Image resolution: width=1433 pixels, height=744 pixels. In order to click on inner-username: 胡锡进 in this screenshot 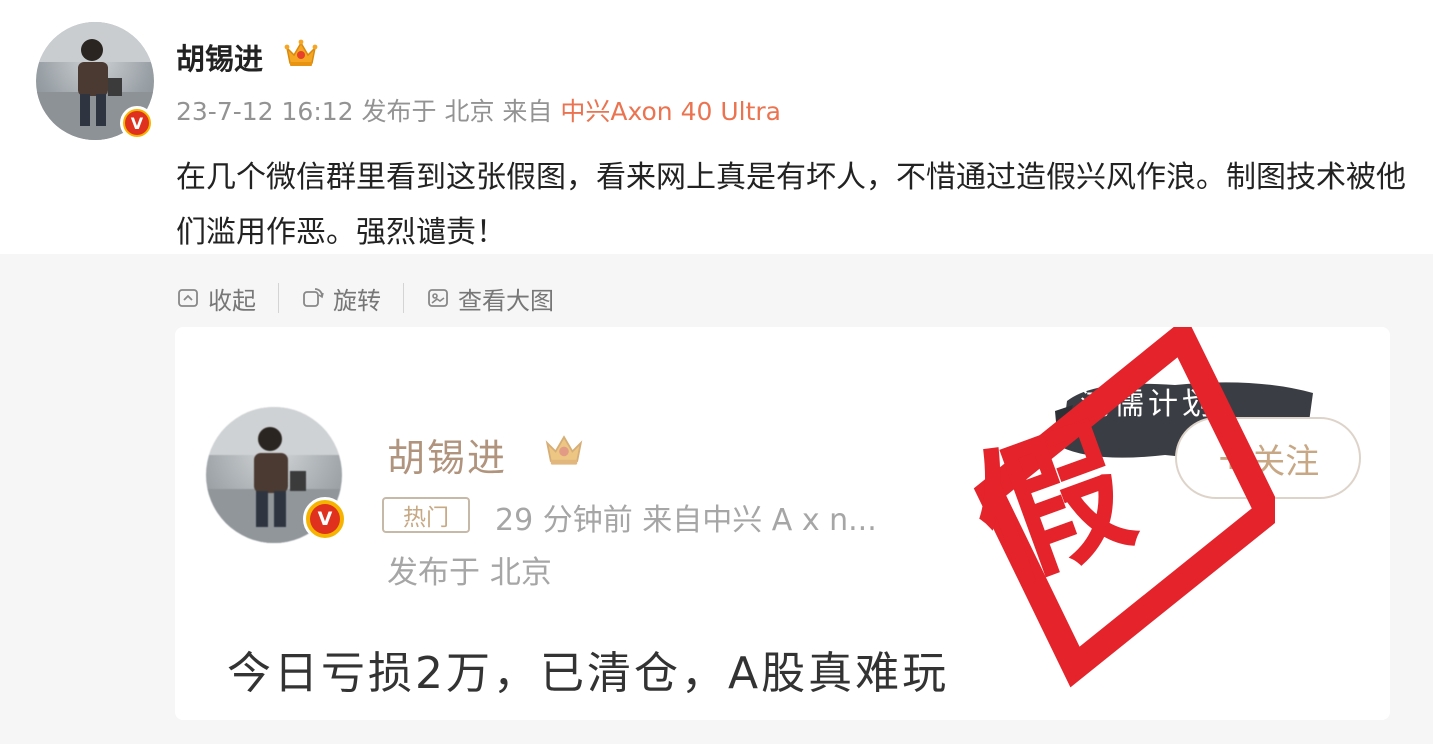, I will do `click(447, 458)`.